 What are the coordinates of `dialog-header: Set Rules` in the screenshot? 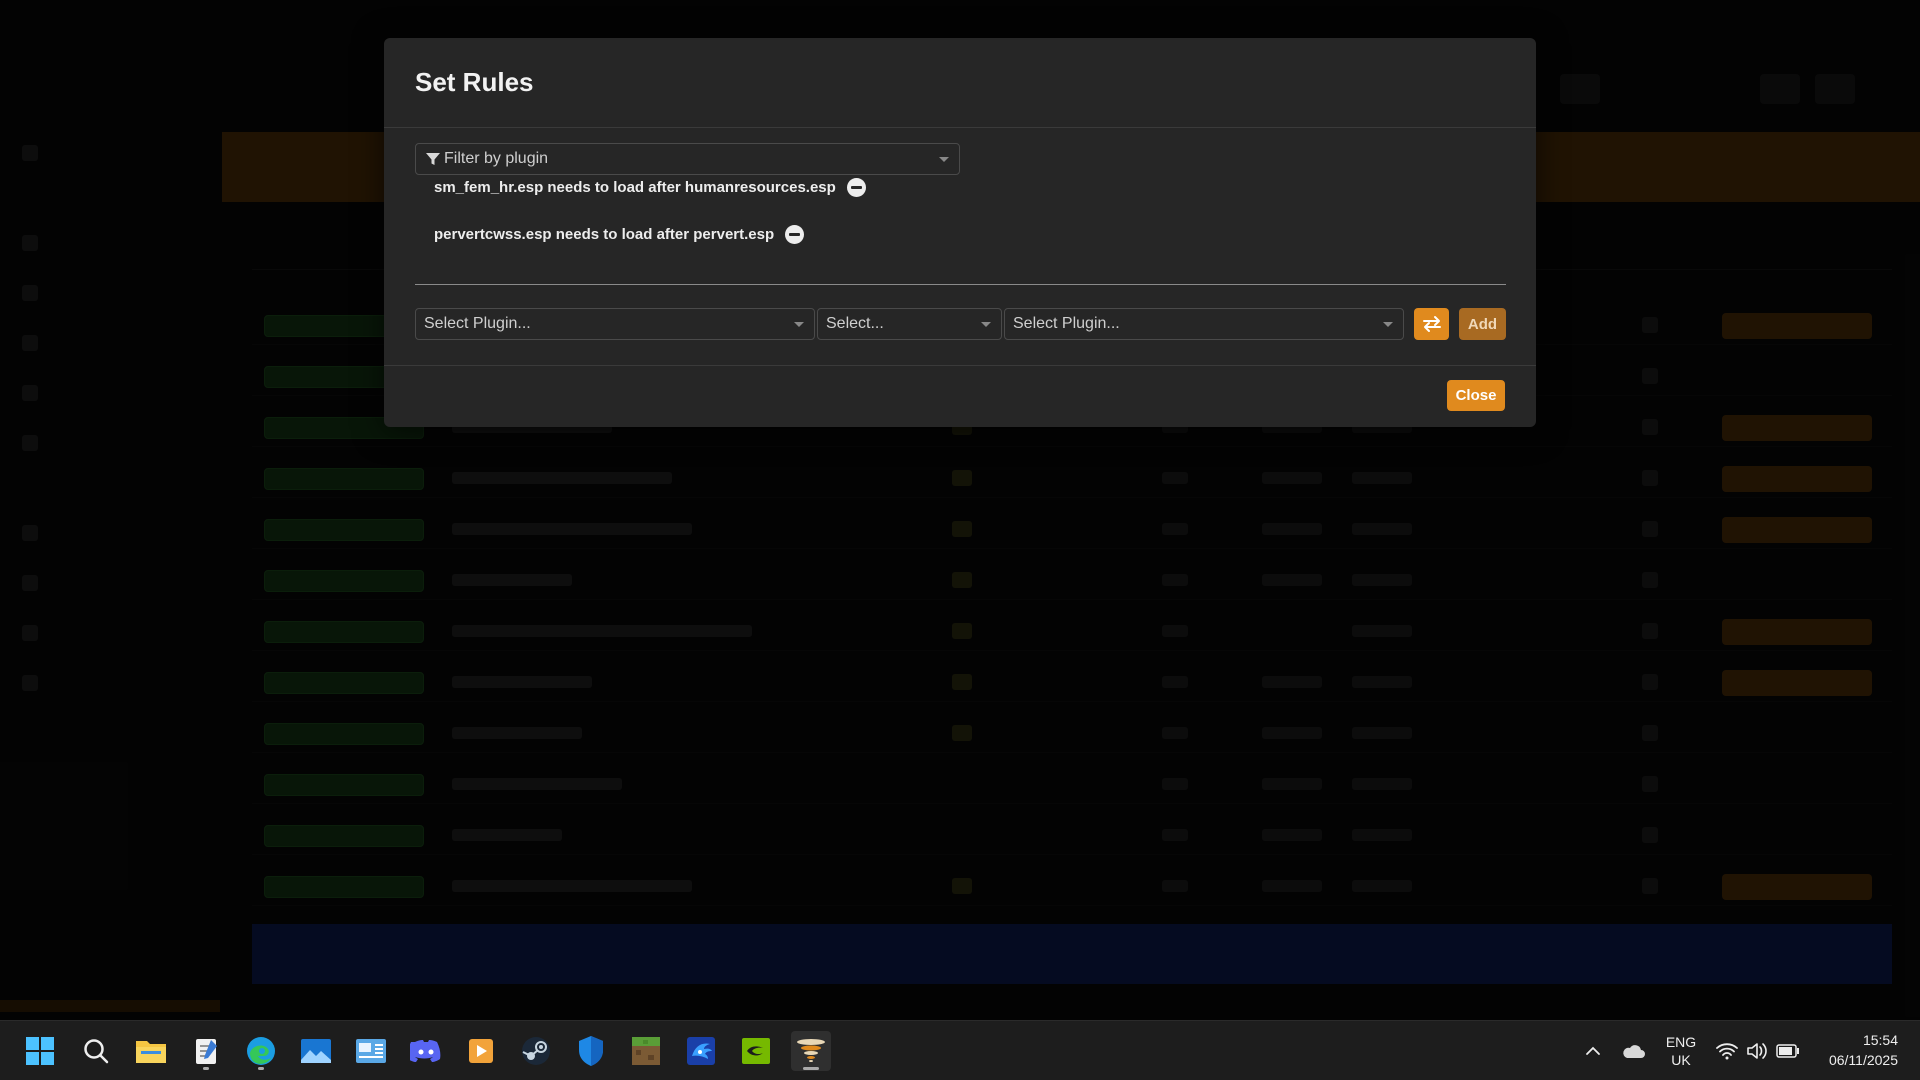 It's located at (960, 83).